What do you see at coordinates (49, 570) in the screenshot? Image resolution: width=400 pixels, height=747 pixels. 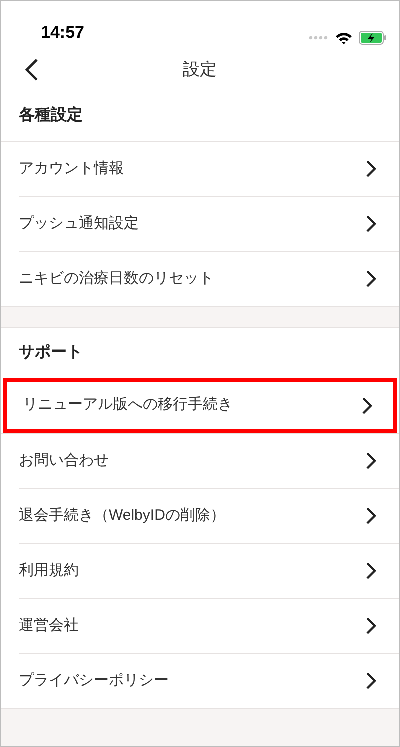 I see `row-label: 利用規約` at bounding box center [49, 570].